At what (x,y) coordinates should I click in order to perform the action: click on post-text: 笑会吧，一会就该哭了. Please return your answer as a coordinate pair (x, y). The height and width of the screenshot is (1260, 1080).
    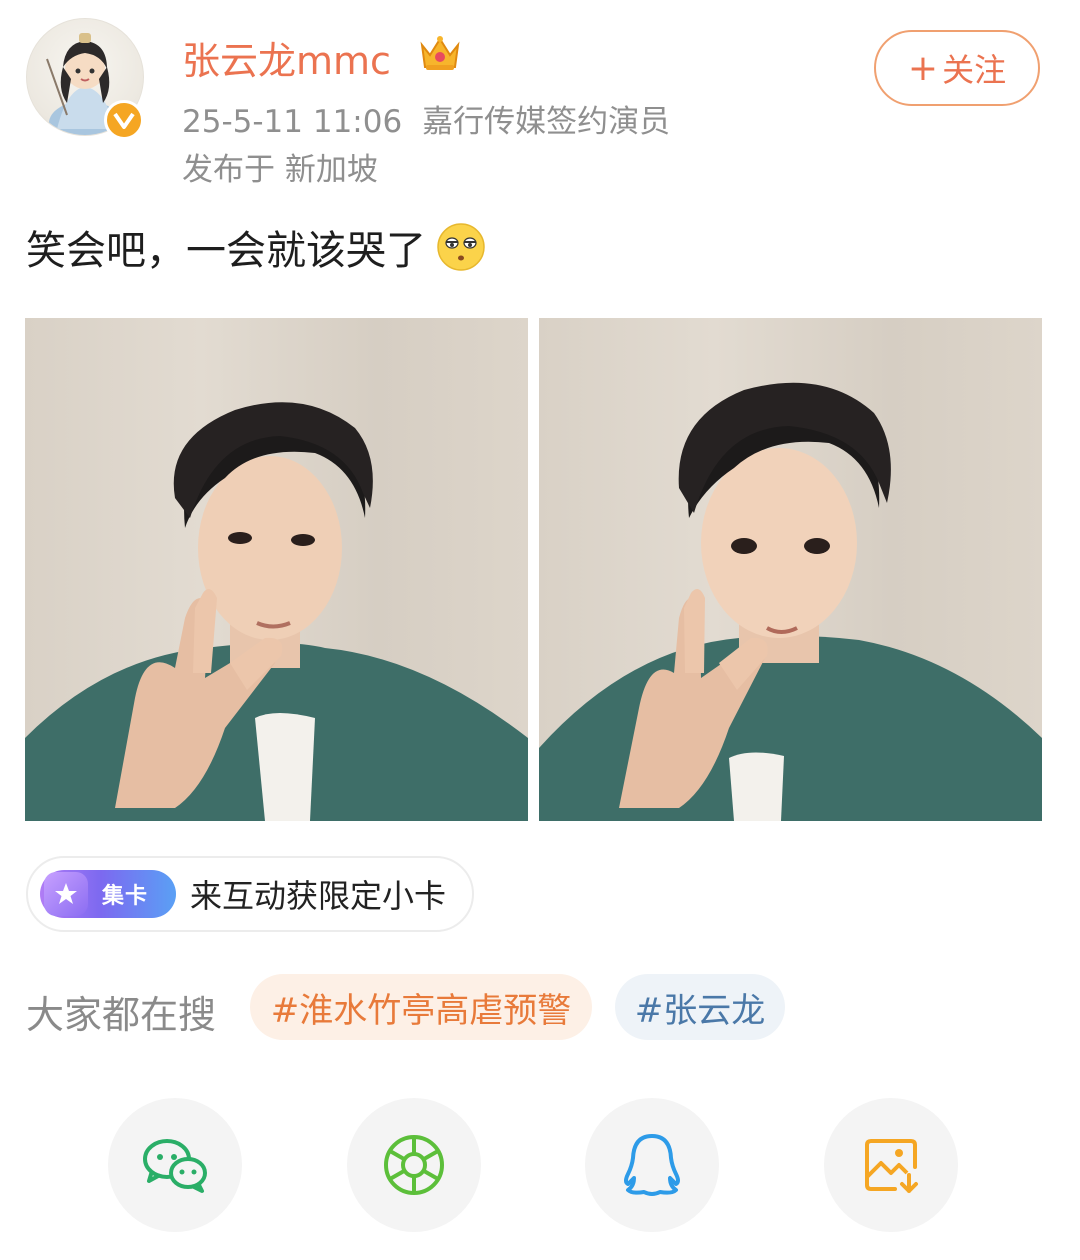
    Looking at the image, I should click on (256, 247).